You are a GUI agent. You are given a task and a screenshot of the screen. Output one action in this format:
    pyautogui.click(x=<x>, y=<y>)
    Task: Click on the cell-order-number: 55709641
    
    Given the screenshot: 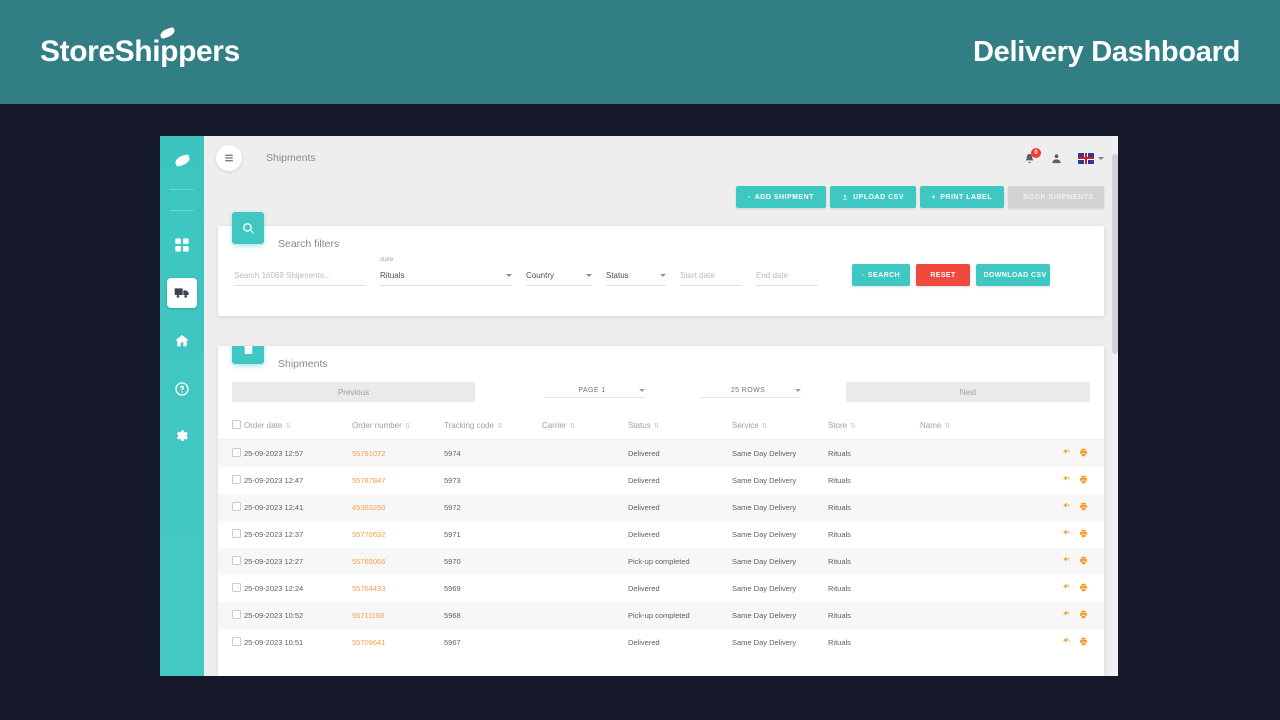 What is the action you would take?
    pyautogui.click(x=398, y=642)
    